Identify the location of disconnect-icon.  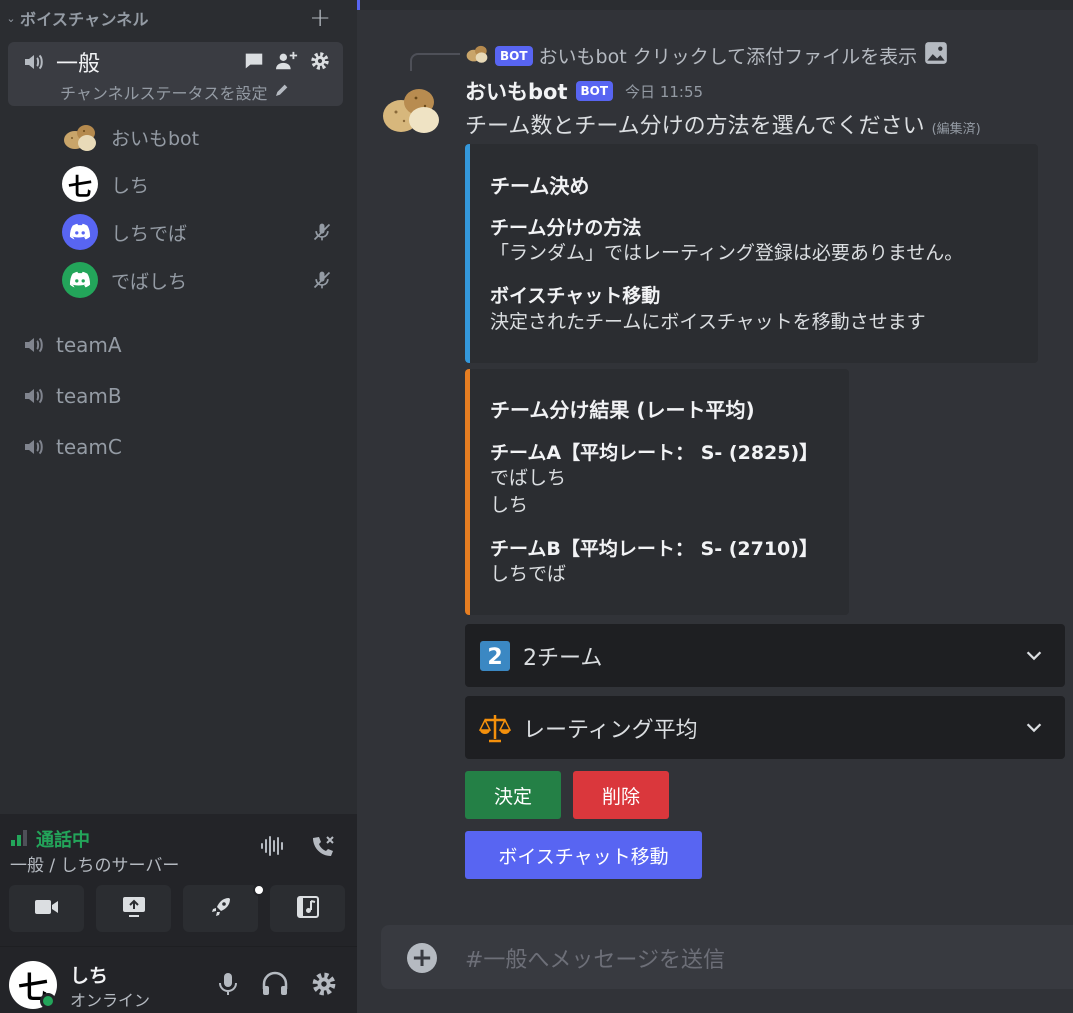
(323, 849).